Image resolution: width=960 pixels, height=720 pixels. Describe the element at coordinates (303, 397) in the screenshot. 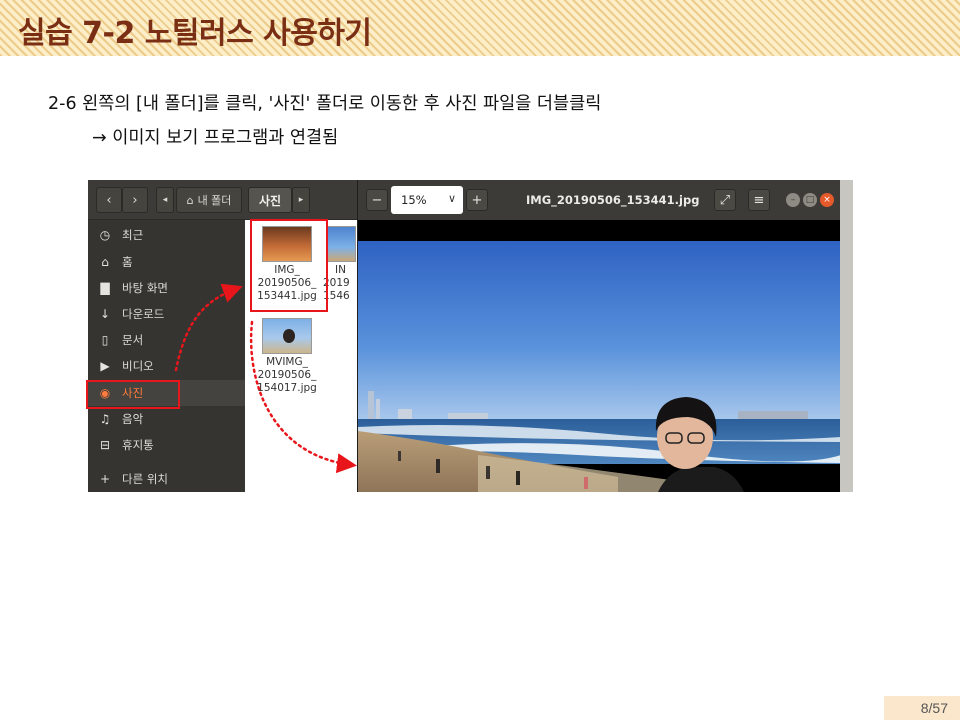

I see `arrow-to-viewer` at that location.